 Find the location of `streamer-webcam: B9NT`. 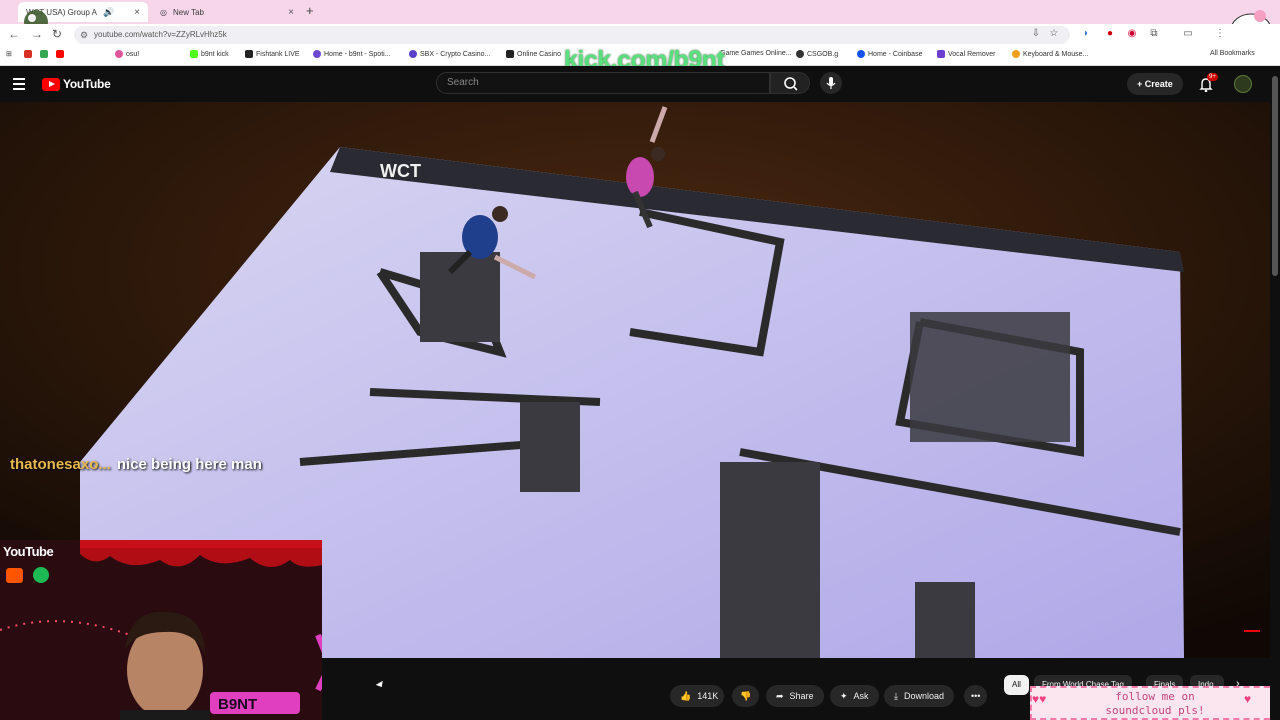

streamer-webcam: B9NT is located at coordinates (161, 630).